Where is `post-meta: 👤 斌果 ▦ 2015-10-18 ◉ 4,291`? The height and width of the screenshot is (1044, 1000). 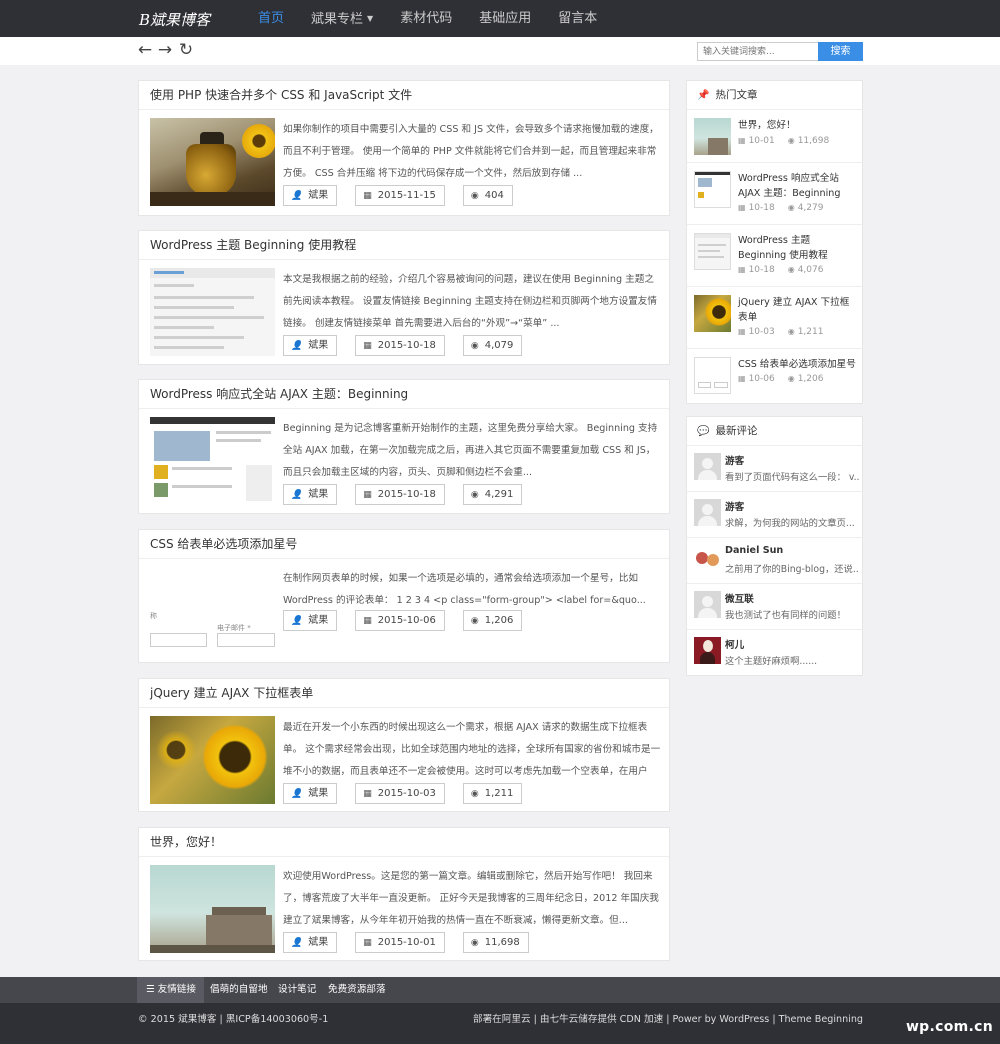
post-meta: 👤 斌果 ▦ 2015-10-18 ◉ 4,291 is located at coordinates (411, 494).